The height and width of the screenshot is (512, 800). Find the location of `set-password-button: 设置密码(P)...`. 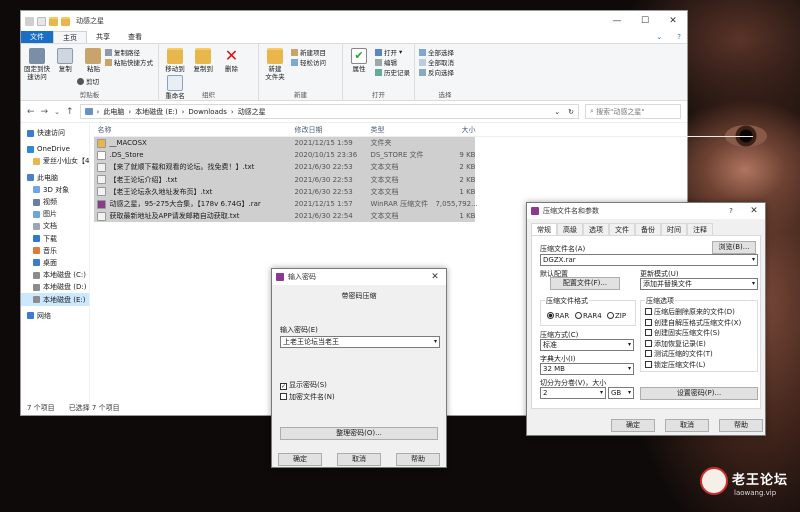

set-password-button: 设置密码(P)... is located at coordinates (699, 393).